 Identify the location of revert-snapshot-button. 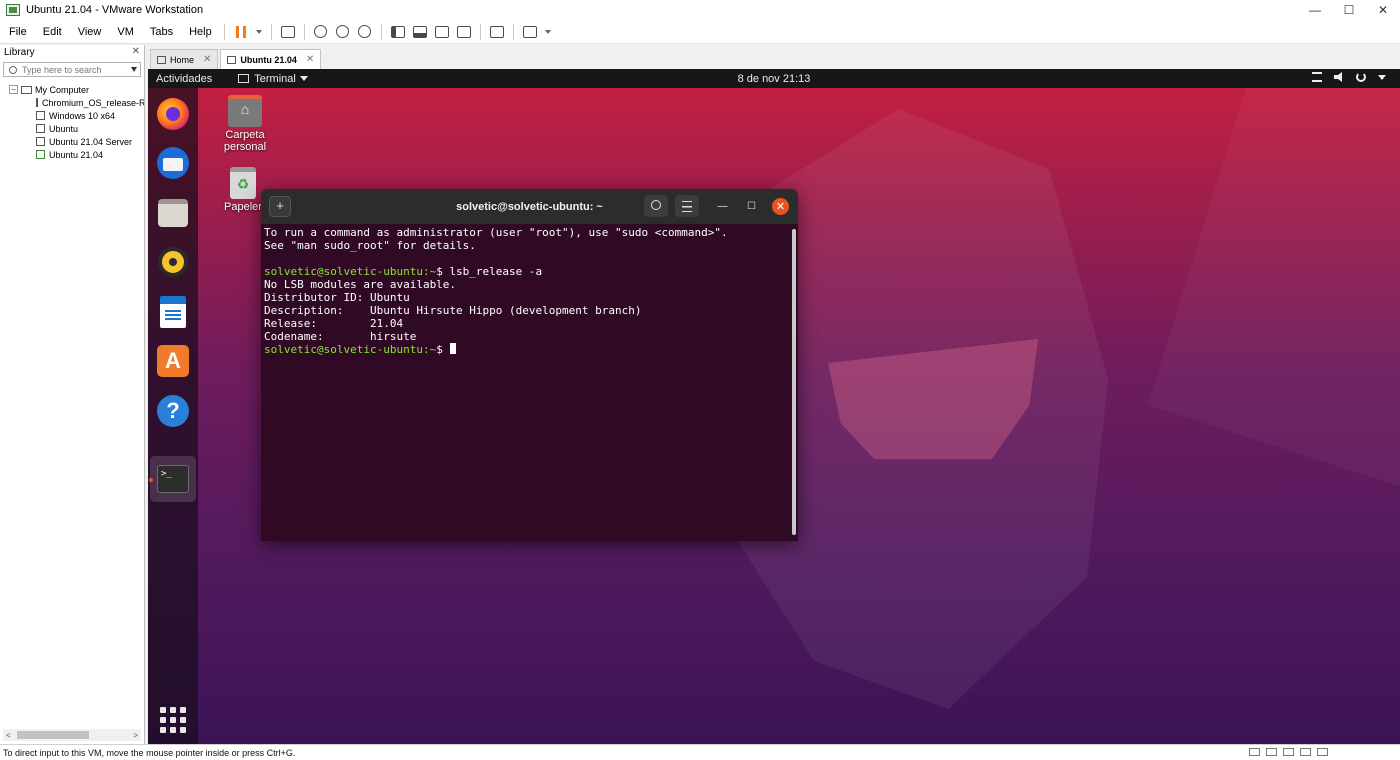
(343, 32).